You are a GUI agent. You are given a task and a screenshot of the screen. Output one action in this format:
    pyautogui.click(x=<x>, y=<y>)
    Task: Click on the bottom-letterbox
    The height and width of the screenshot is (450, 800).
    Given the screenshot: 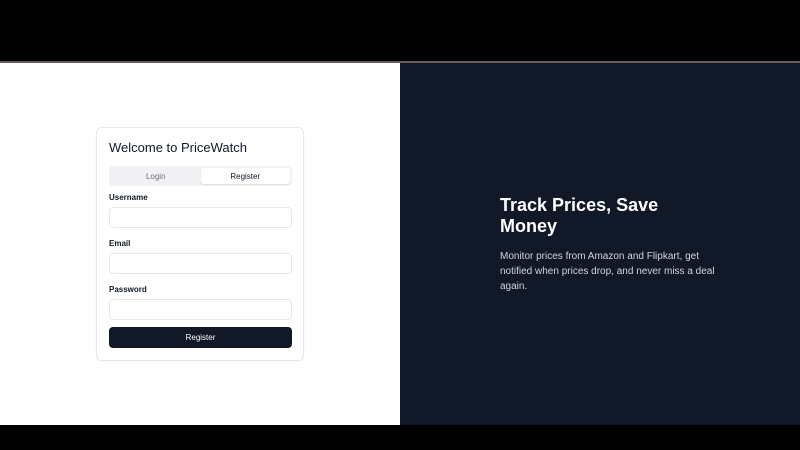 What is the action you would take?
    pyautogui.click(x=400, y=437)
    